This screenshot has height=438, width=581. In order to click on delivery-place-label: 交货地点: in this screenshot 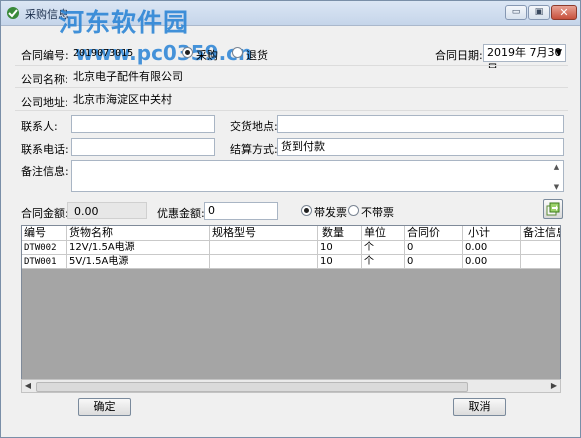, I will do `click(254, 126)`.